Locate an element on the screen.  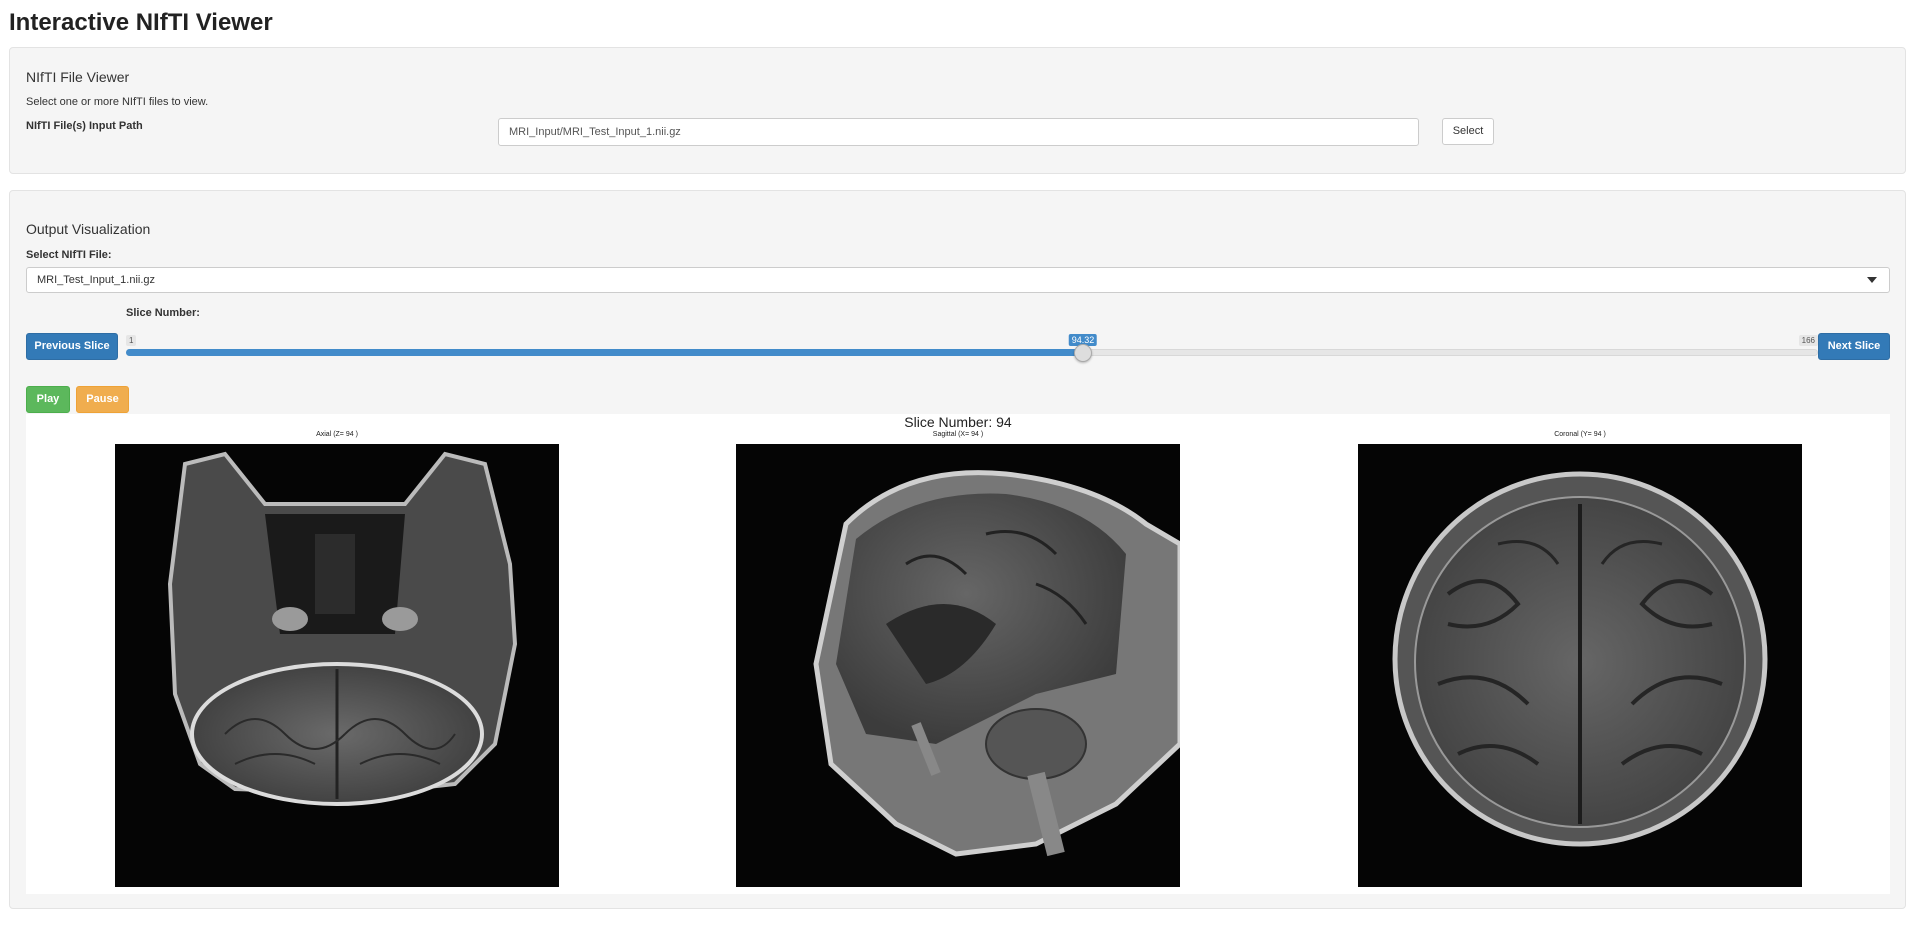
previous-slice-button: Previous Slice is located at coordinates (72, 346).